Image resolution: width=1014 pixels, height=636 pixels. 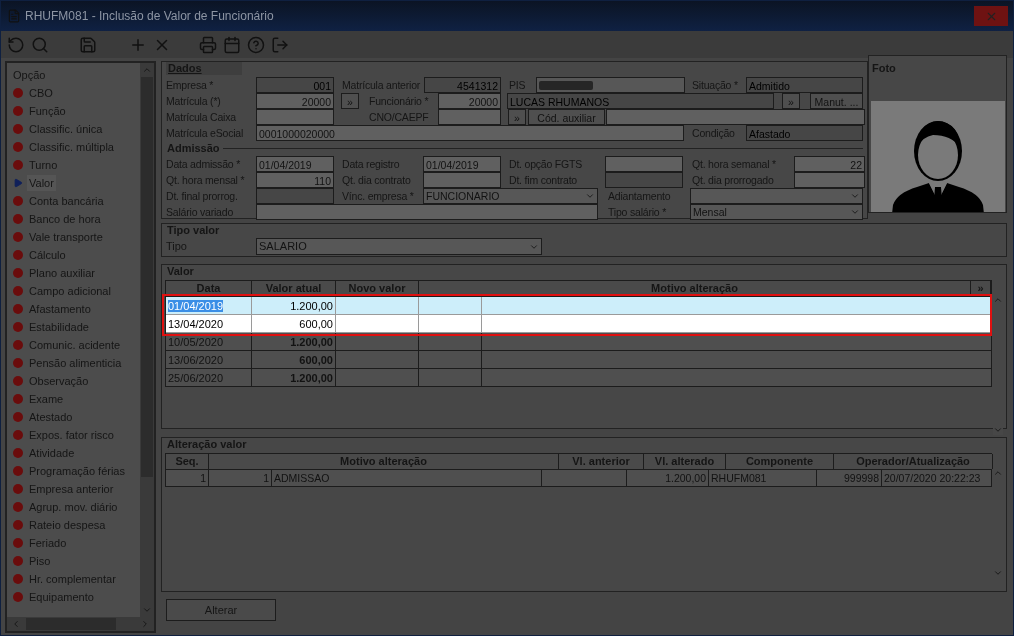 I want to click on select-field, so click(x=776, y=196).